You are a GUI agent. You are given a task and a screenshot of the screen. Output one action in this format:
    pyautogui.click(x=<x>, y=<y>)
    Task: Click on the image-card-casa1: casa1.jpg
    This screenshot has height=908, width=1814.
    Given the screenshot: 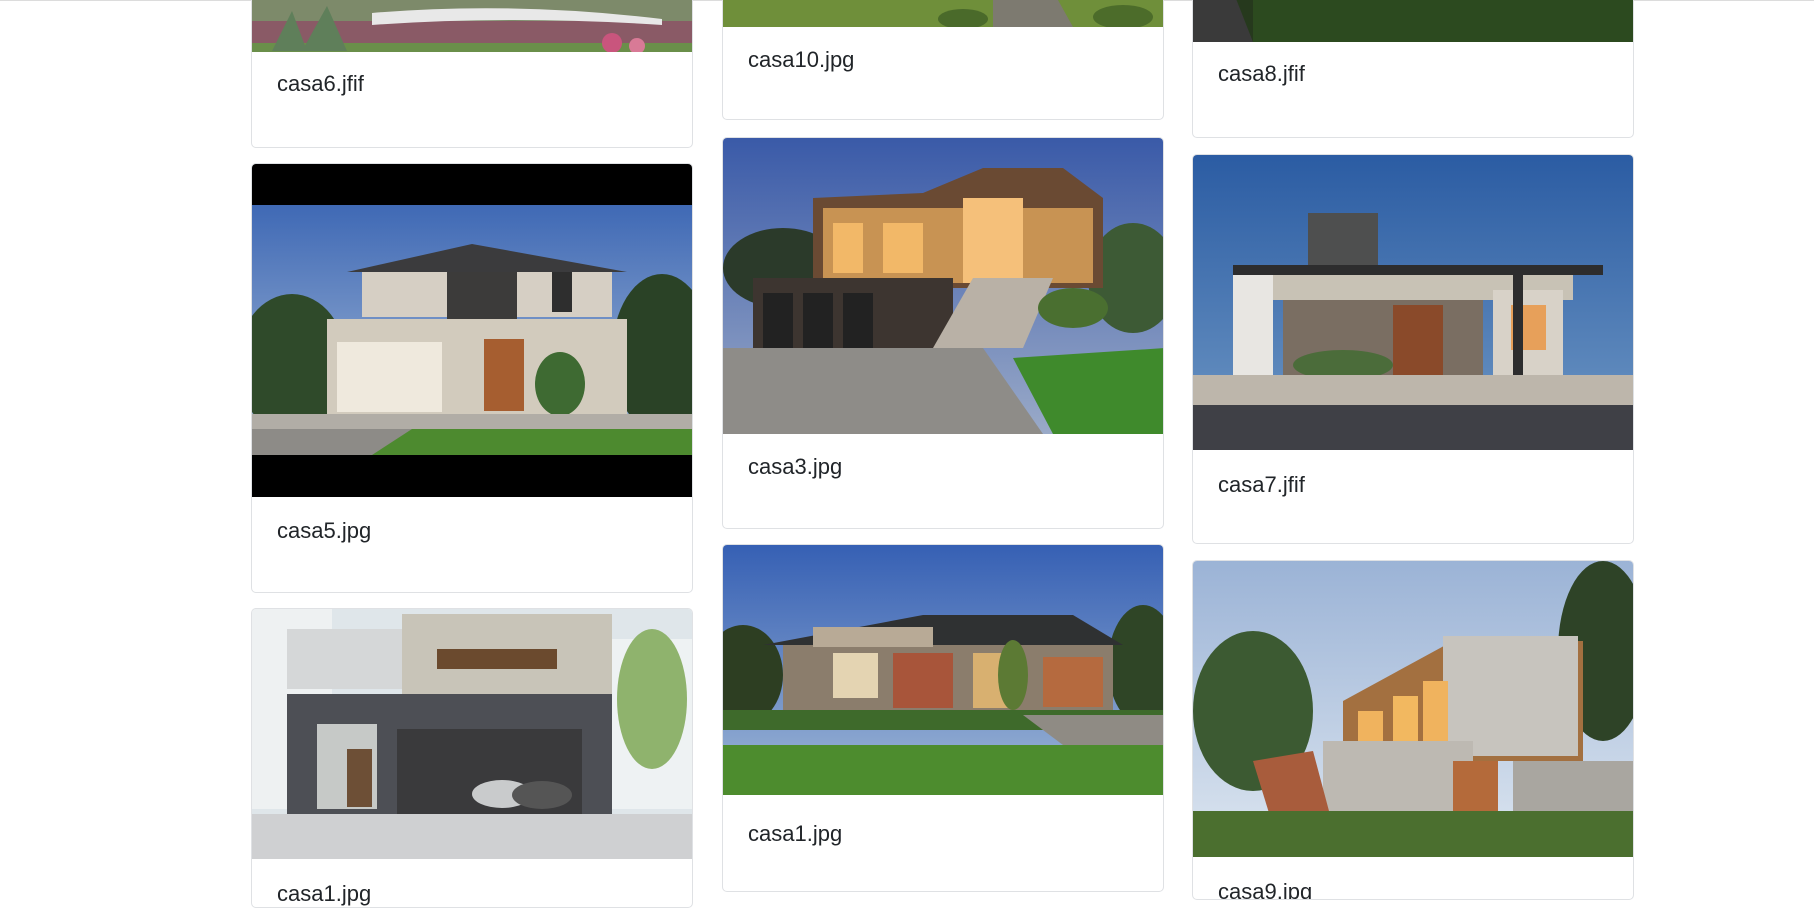 What is the action you would take?
    pyautogui.click(x=943, y=718)
    